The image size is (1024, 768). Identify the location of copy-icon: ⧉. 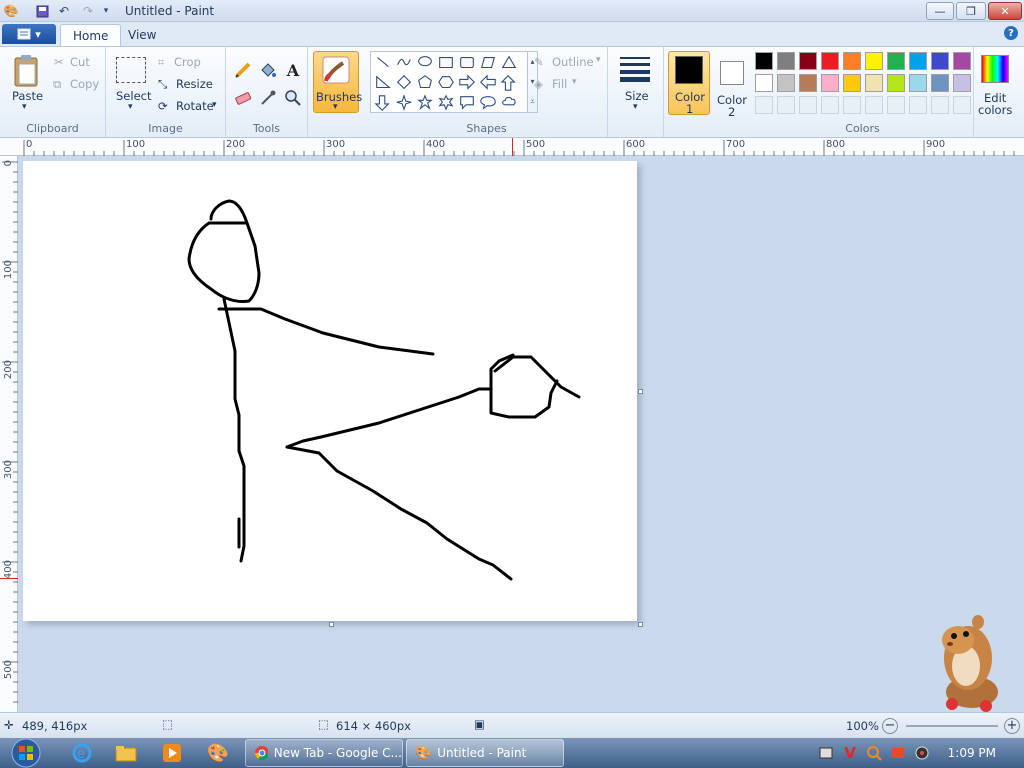
(57, 84).